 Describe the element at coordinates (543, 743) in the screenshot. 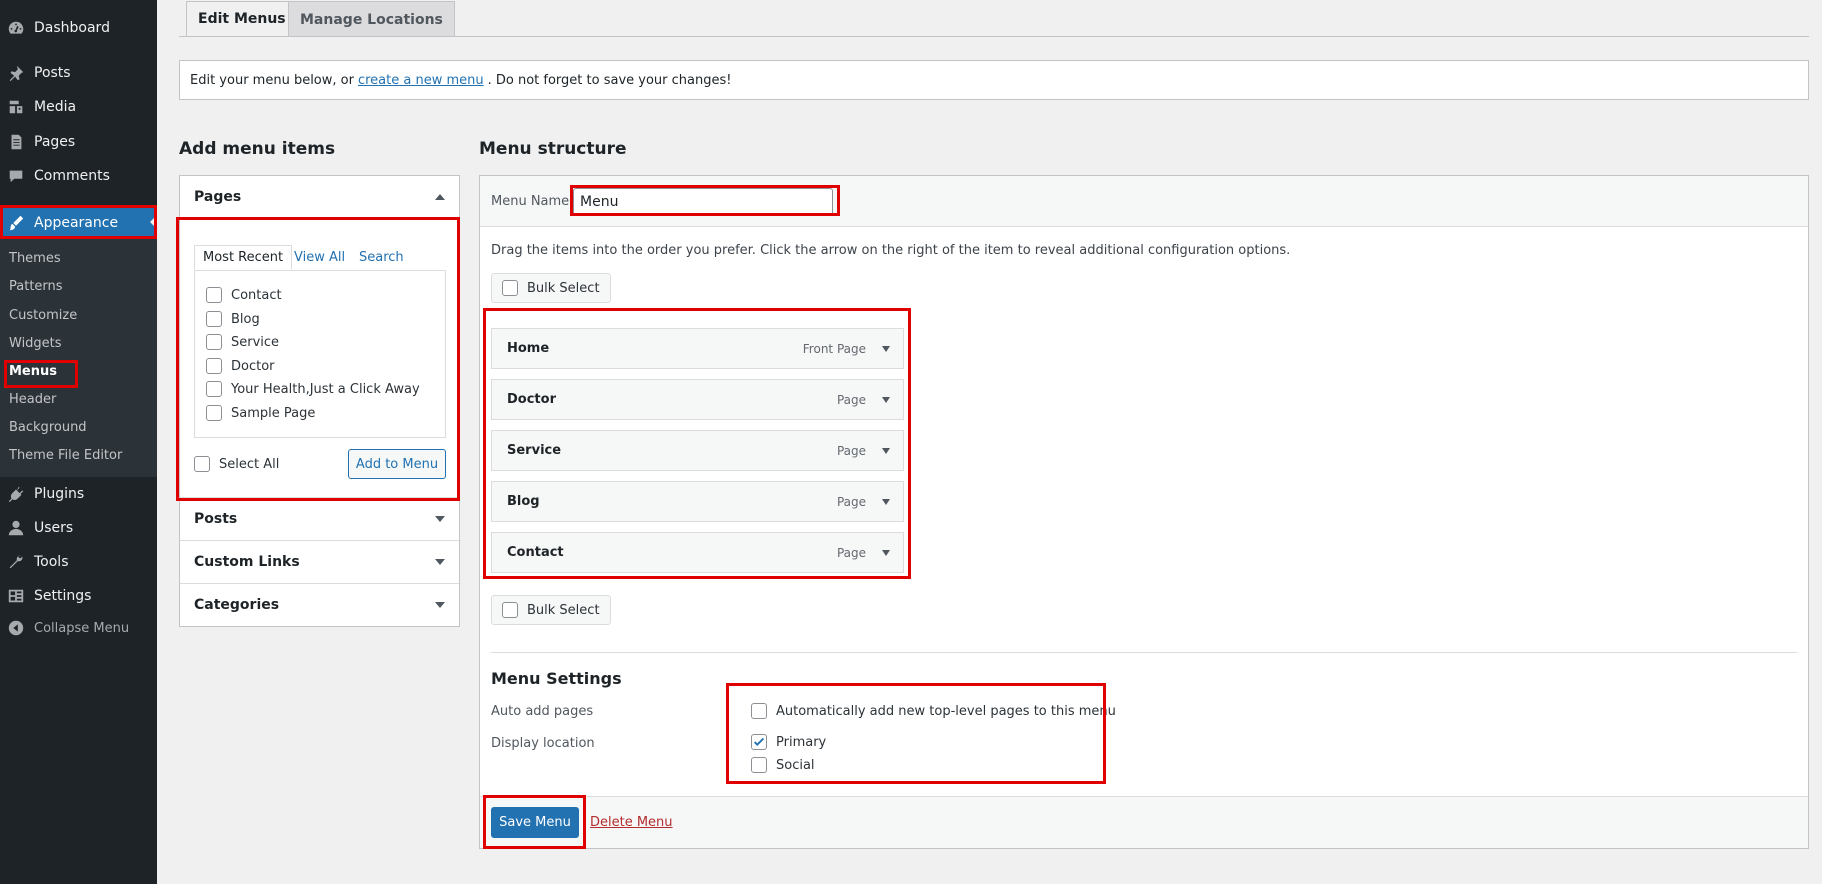

I see `display-location-label: Display location` at that location.